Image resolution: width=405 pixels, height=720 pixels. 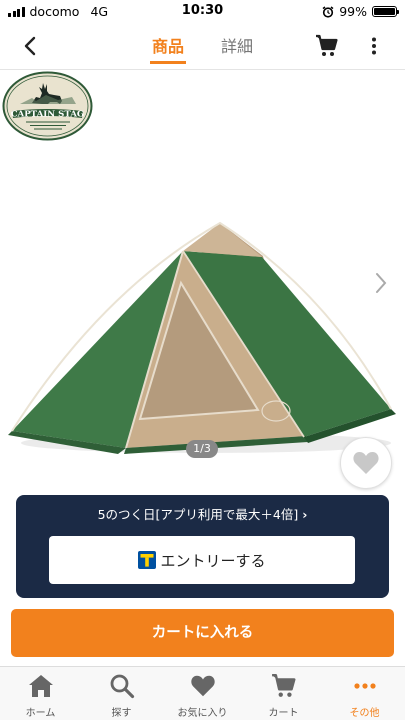 What do you see at coordinates (364, 713) in the screenshot?
I see `tab-label-other: その他` at bounding box center [364, 713].